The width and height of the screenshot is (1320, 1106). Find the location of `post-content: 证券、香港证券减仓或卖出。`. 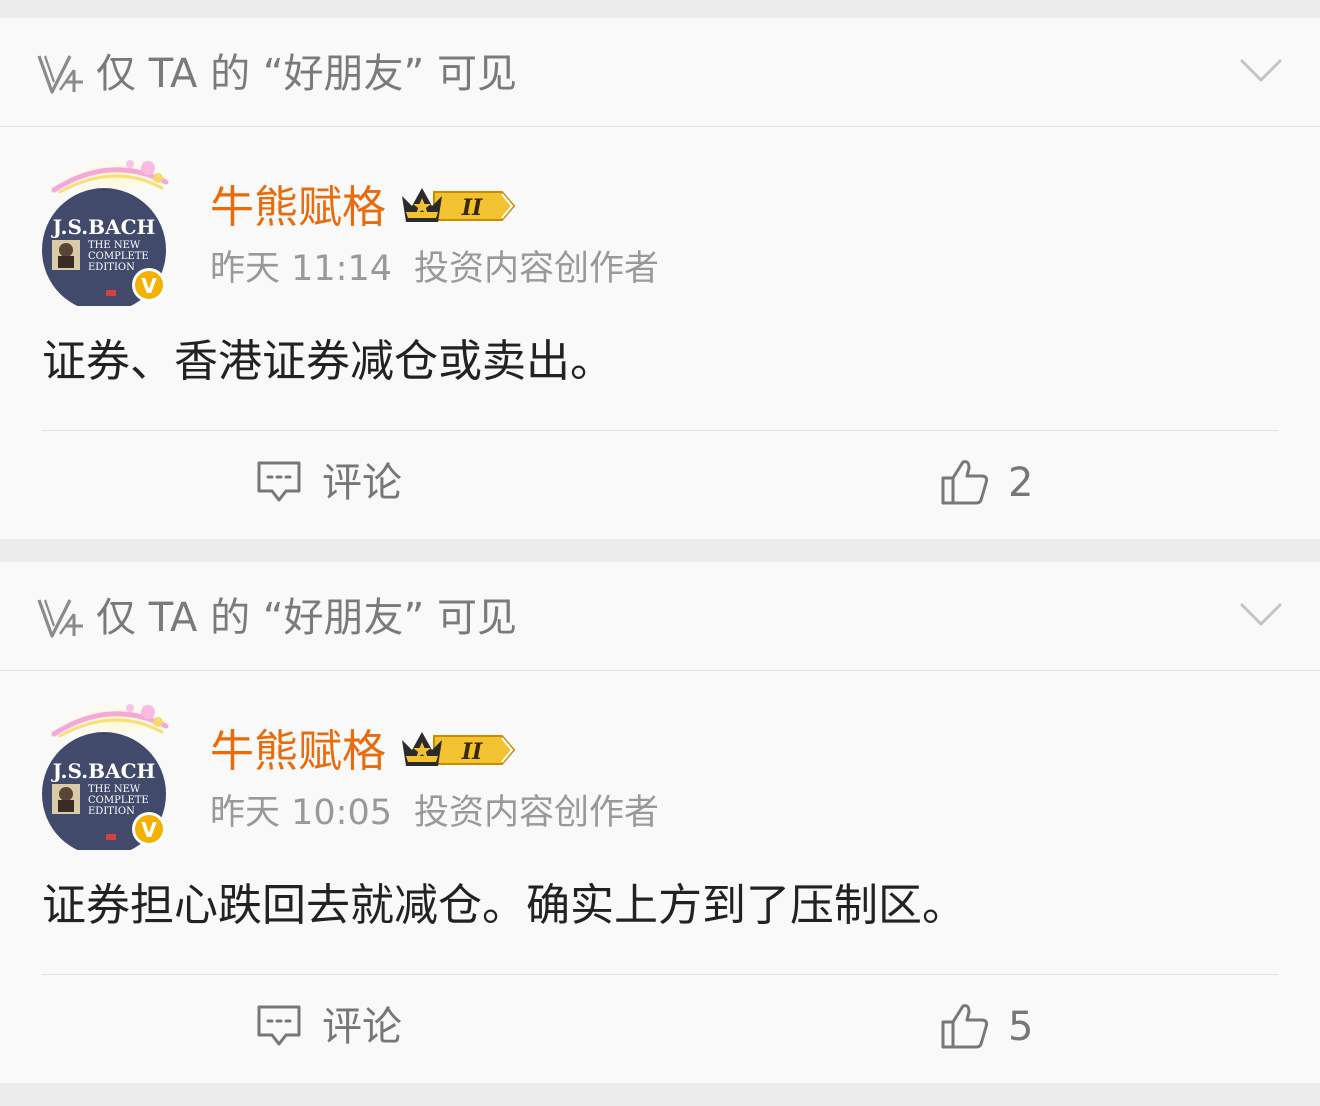

post-content: 证券、香港证券减仓或卖出。 is located at coordinates (328, 362).